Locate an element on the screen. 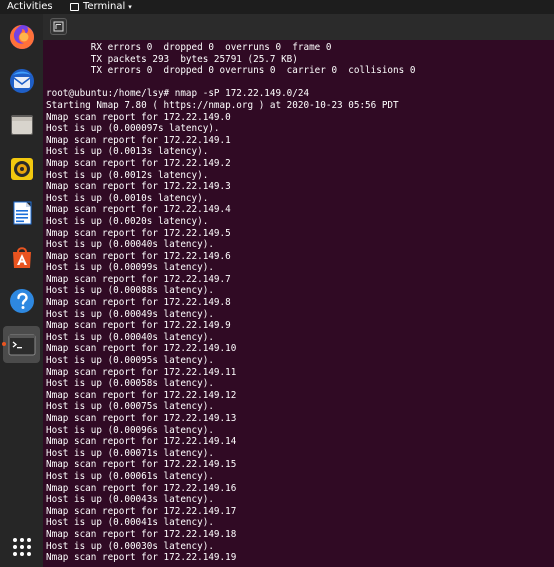  dock-item-files is located at coordinates (21, 124).